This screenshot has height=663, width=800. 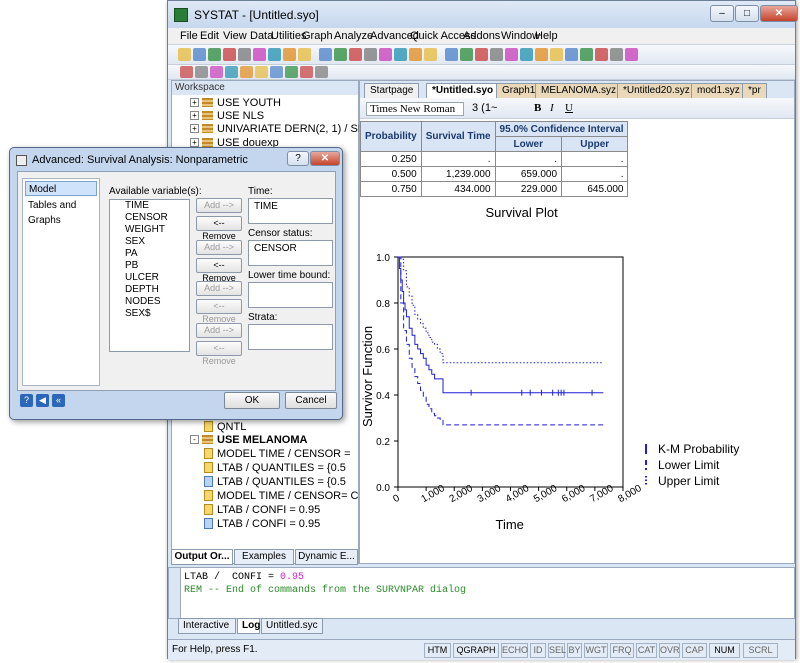 I want to click on censor-field: CENSOR, so click(x=290, y=253).